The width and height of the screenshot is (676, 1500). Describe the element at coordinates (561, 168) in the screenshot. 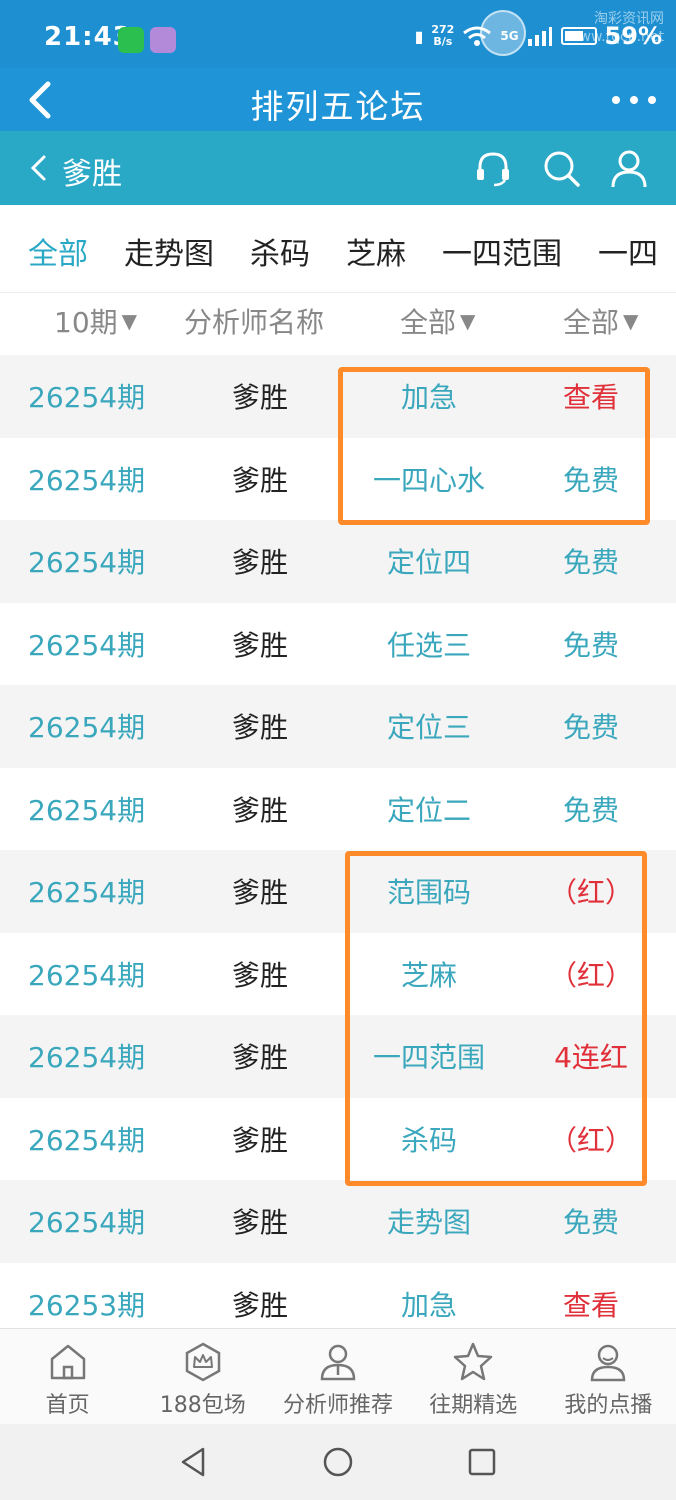

I see `search-icon` at that location.